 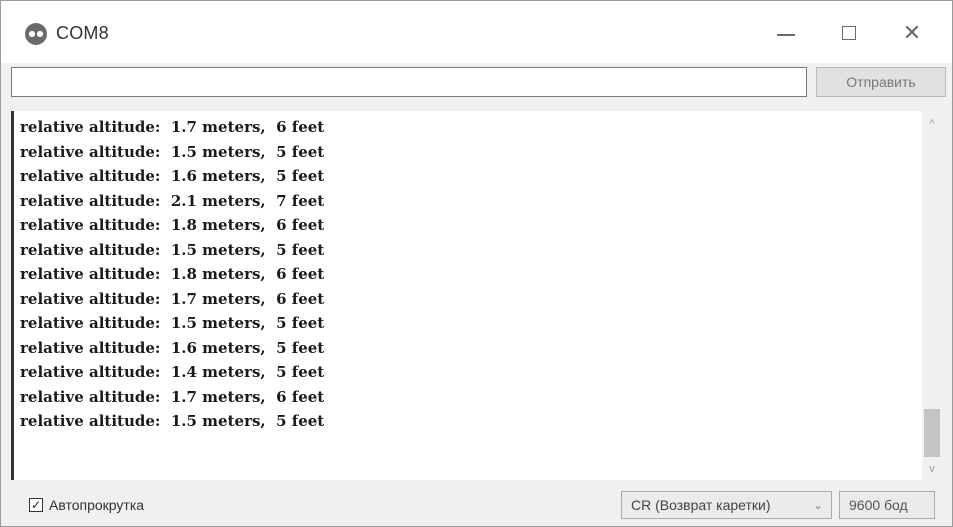 What do you see at coordinates (172, 200) in the screenshot?
I see `output-line: relative altitude: 2.1 meters, 7 feet` at bounding box center [172, 200].